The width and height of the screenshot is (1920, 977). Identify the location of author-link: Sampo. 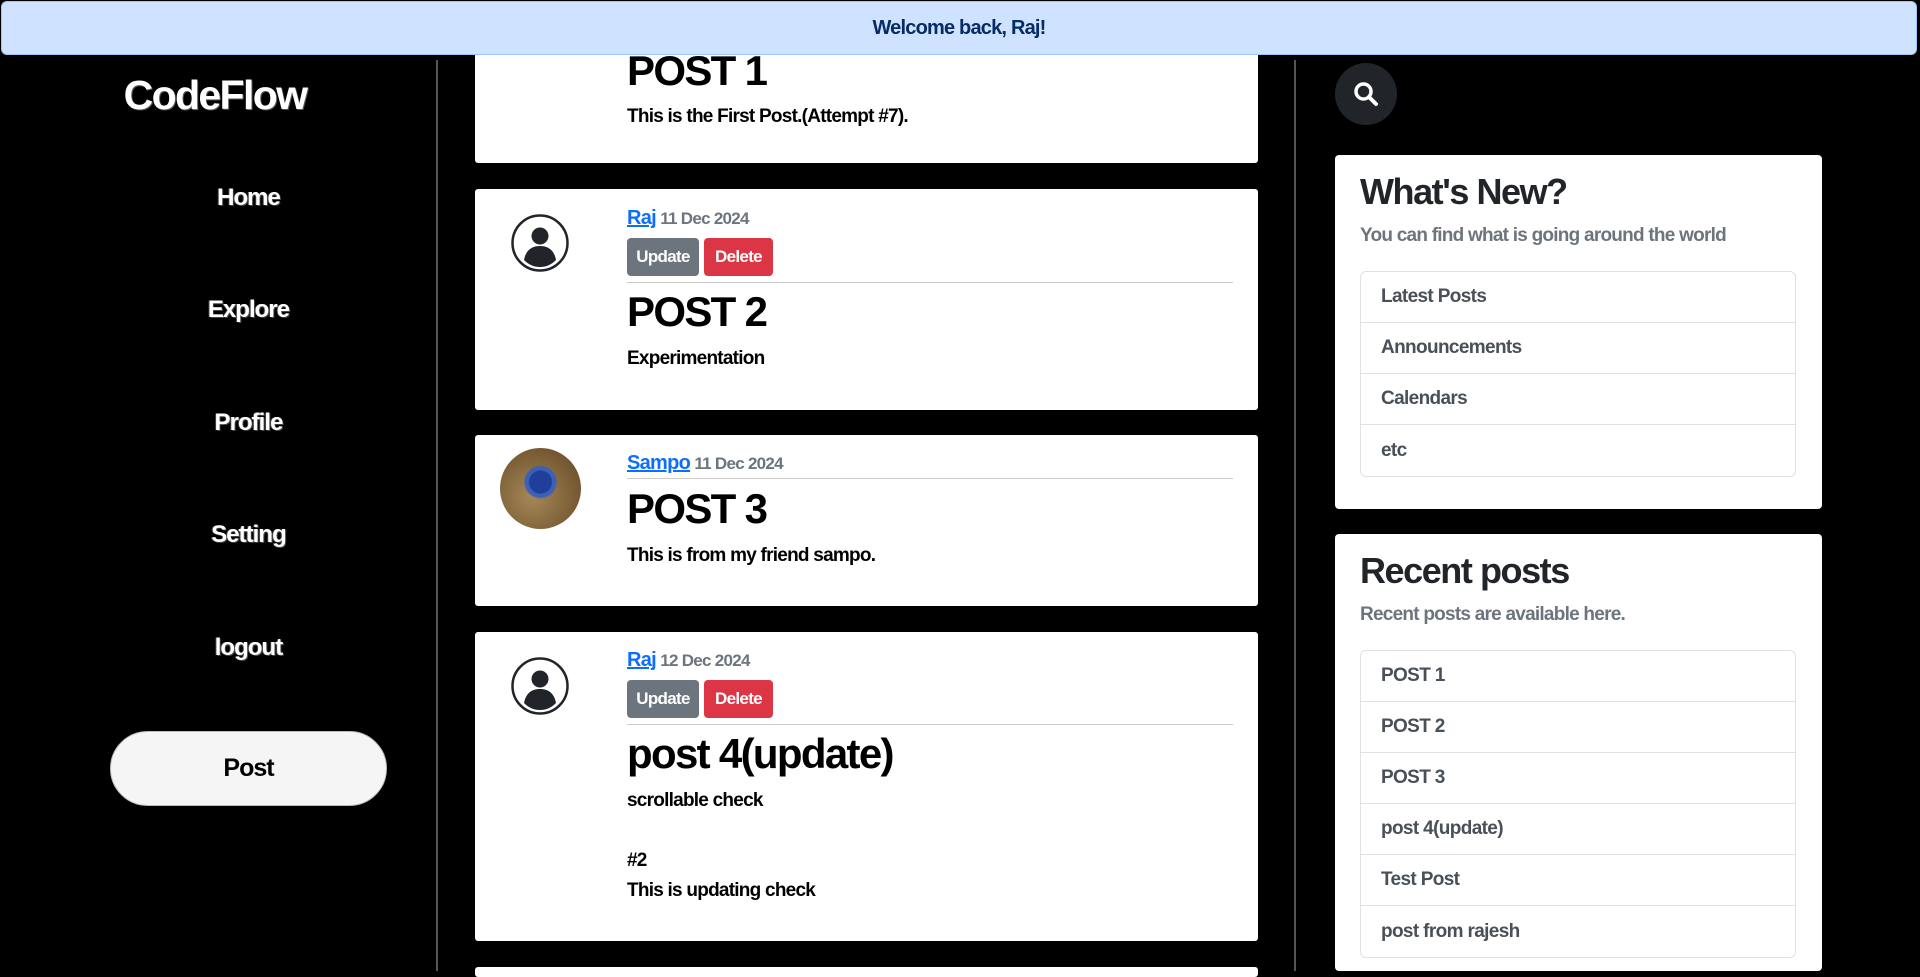
(659, 463).